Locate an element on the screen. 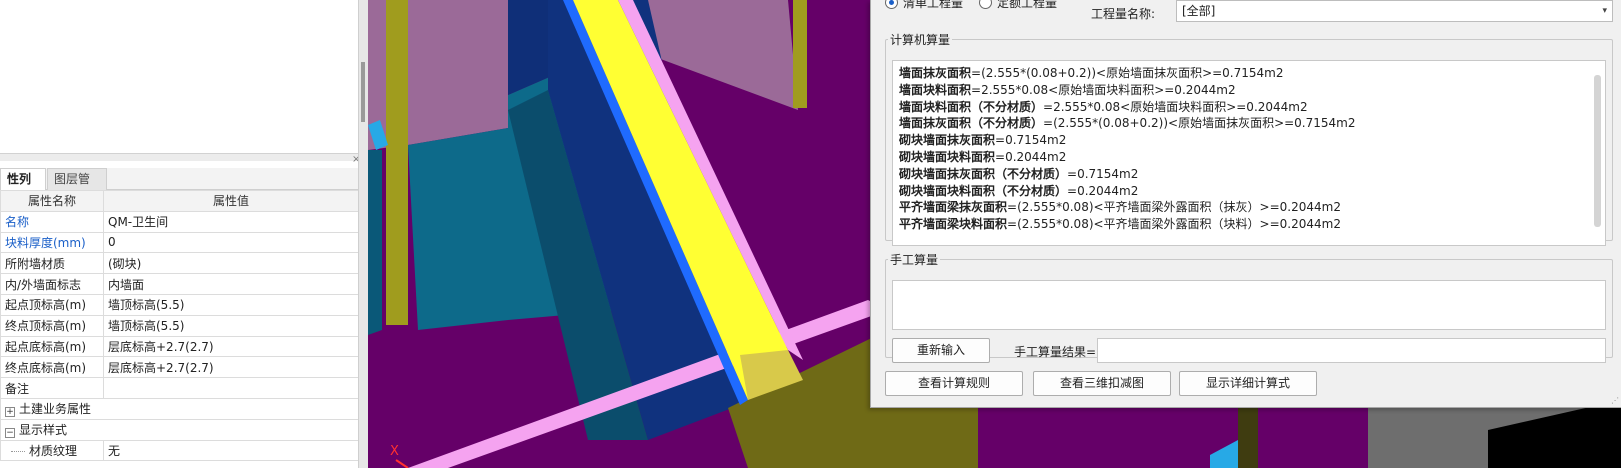  teal-wall-edge is located at coordinates (375, 242).